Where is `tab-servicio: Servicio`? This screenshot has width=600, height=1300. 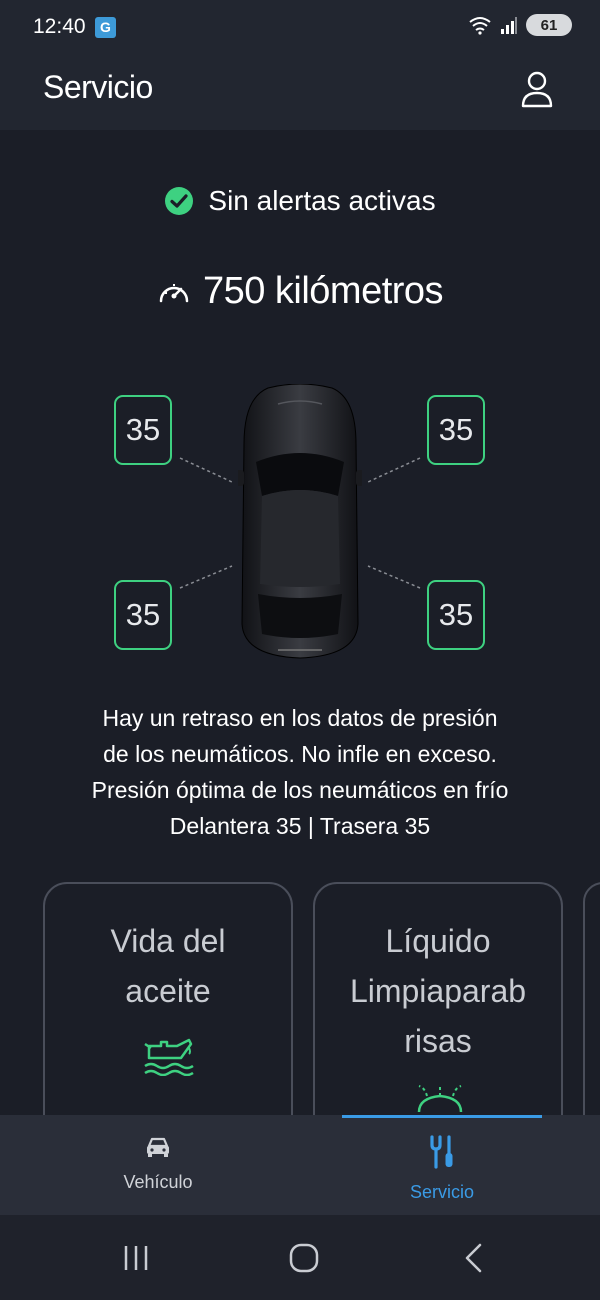 tab-servicio: Servicio is located at coordinates (442, 1169).